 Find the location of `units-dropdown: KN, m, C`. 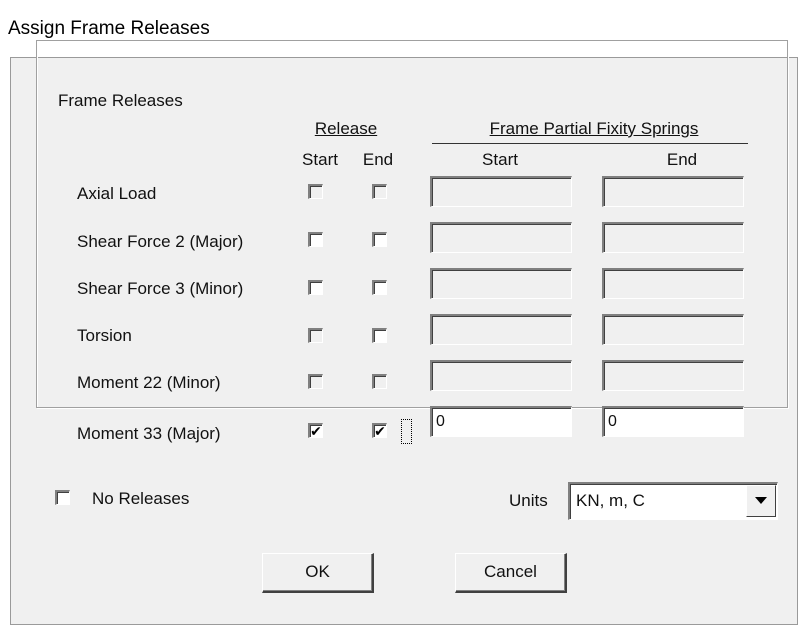

units-dropdown: KN, m, C is located at coordinates (673, 501).